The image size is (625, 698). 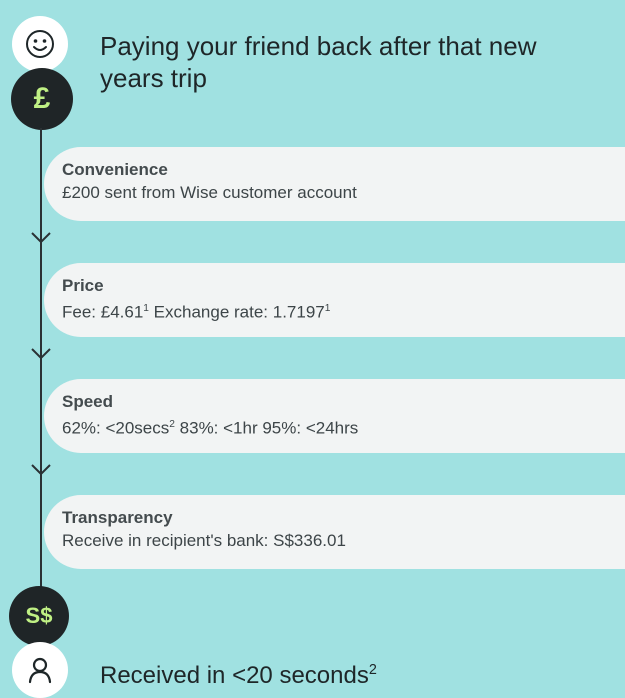 I want to click on pound-currency-icon: £, so click(x=42, y=99).